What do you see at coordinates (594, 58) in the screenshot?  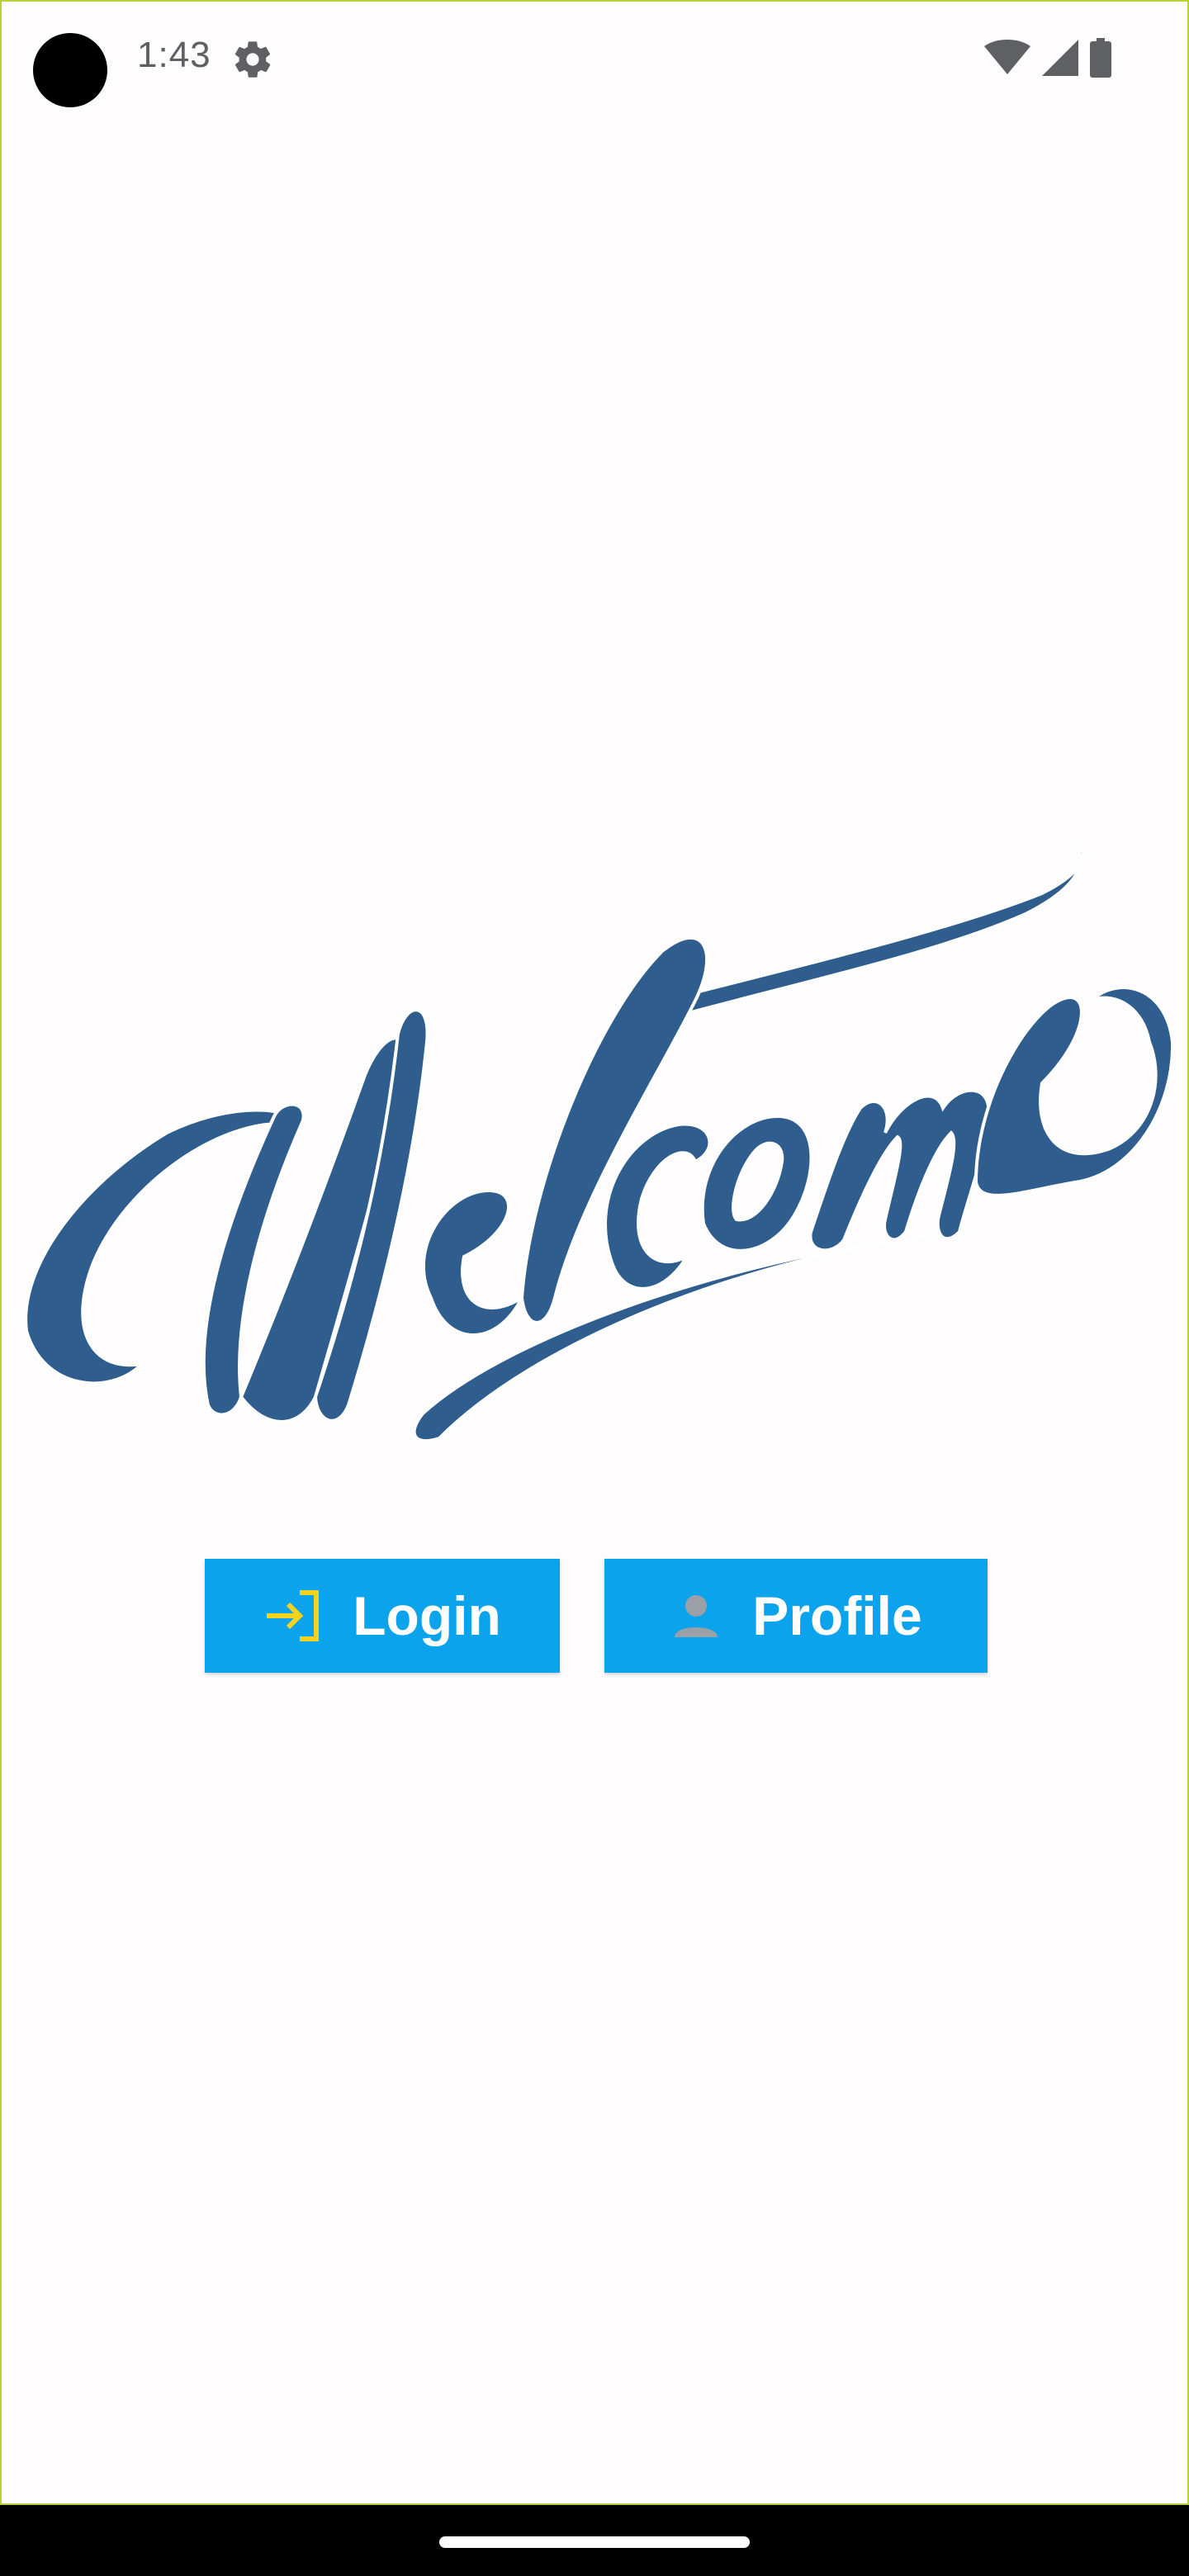 I see `status-bar: 1:43` at bounding box center [594, 58].